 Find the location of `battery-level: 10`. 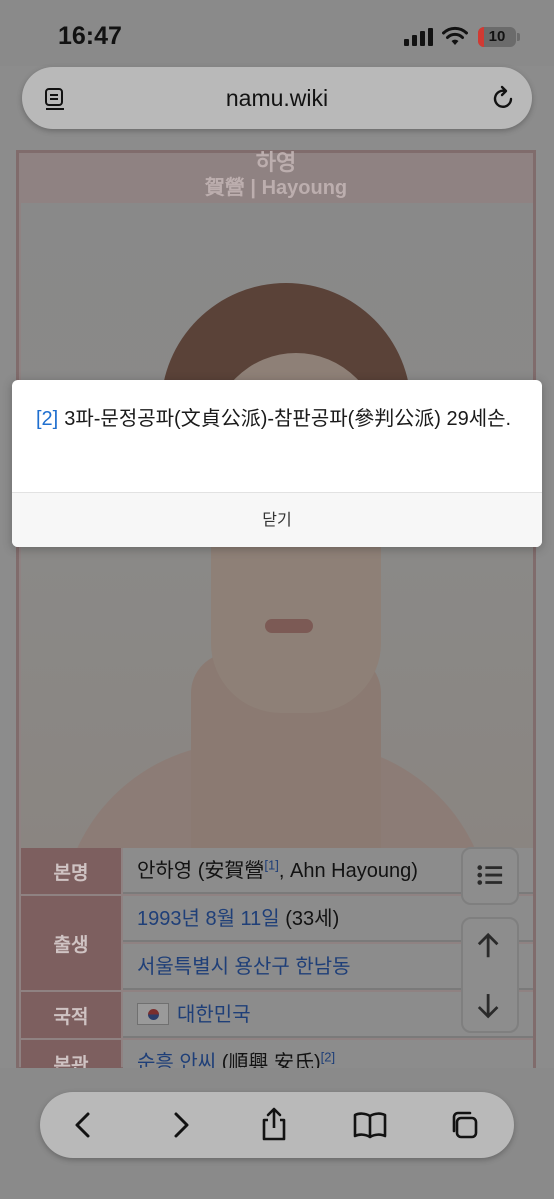

battery-level: 10 is located at coordinates (497, 36).